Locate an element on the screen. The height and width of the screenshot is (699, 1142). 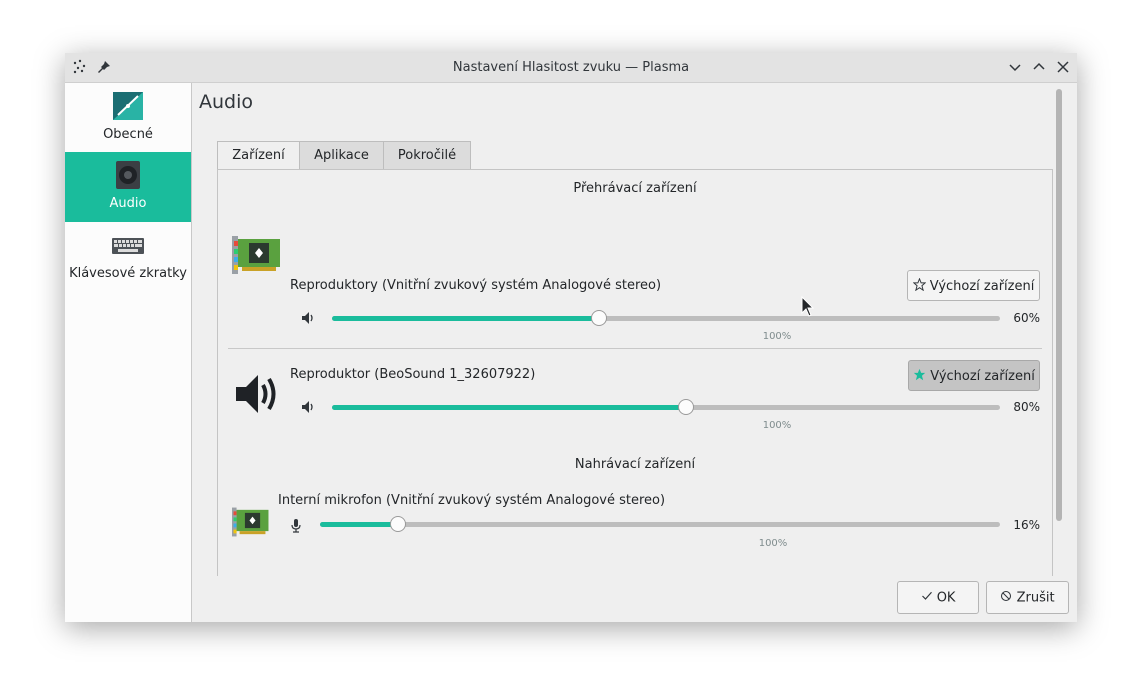
sidebar-item-general: Obecné is located at coordinates (128, 118).